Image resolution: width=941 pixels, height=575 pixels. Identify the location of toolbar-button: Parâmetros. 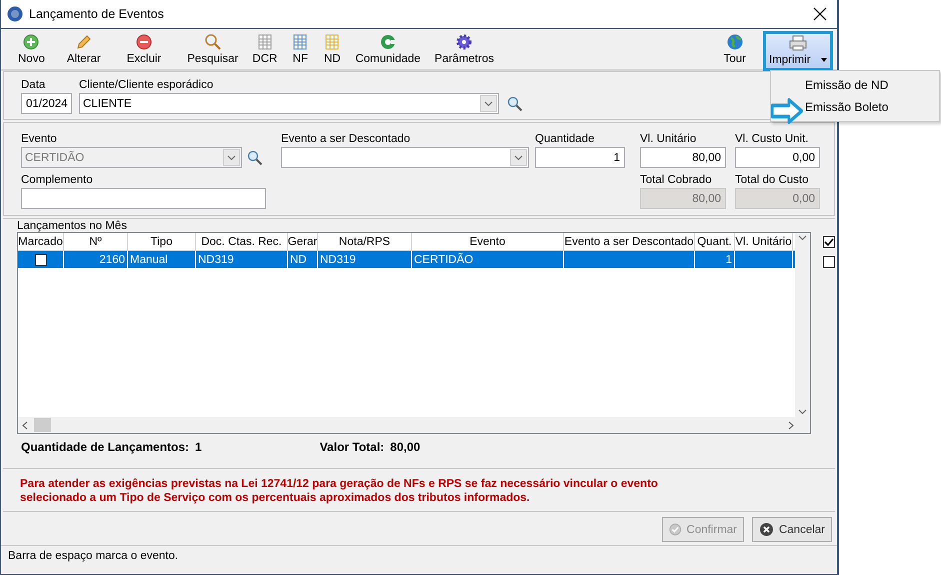
(464, 50).